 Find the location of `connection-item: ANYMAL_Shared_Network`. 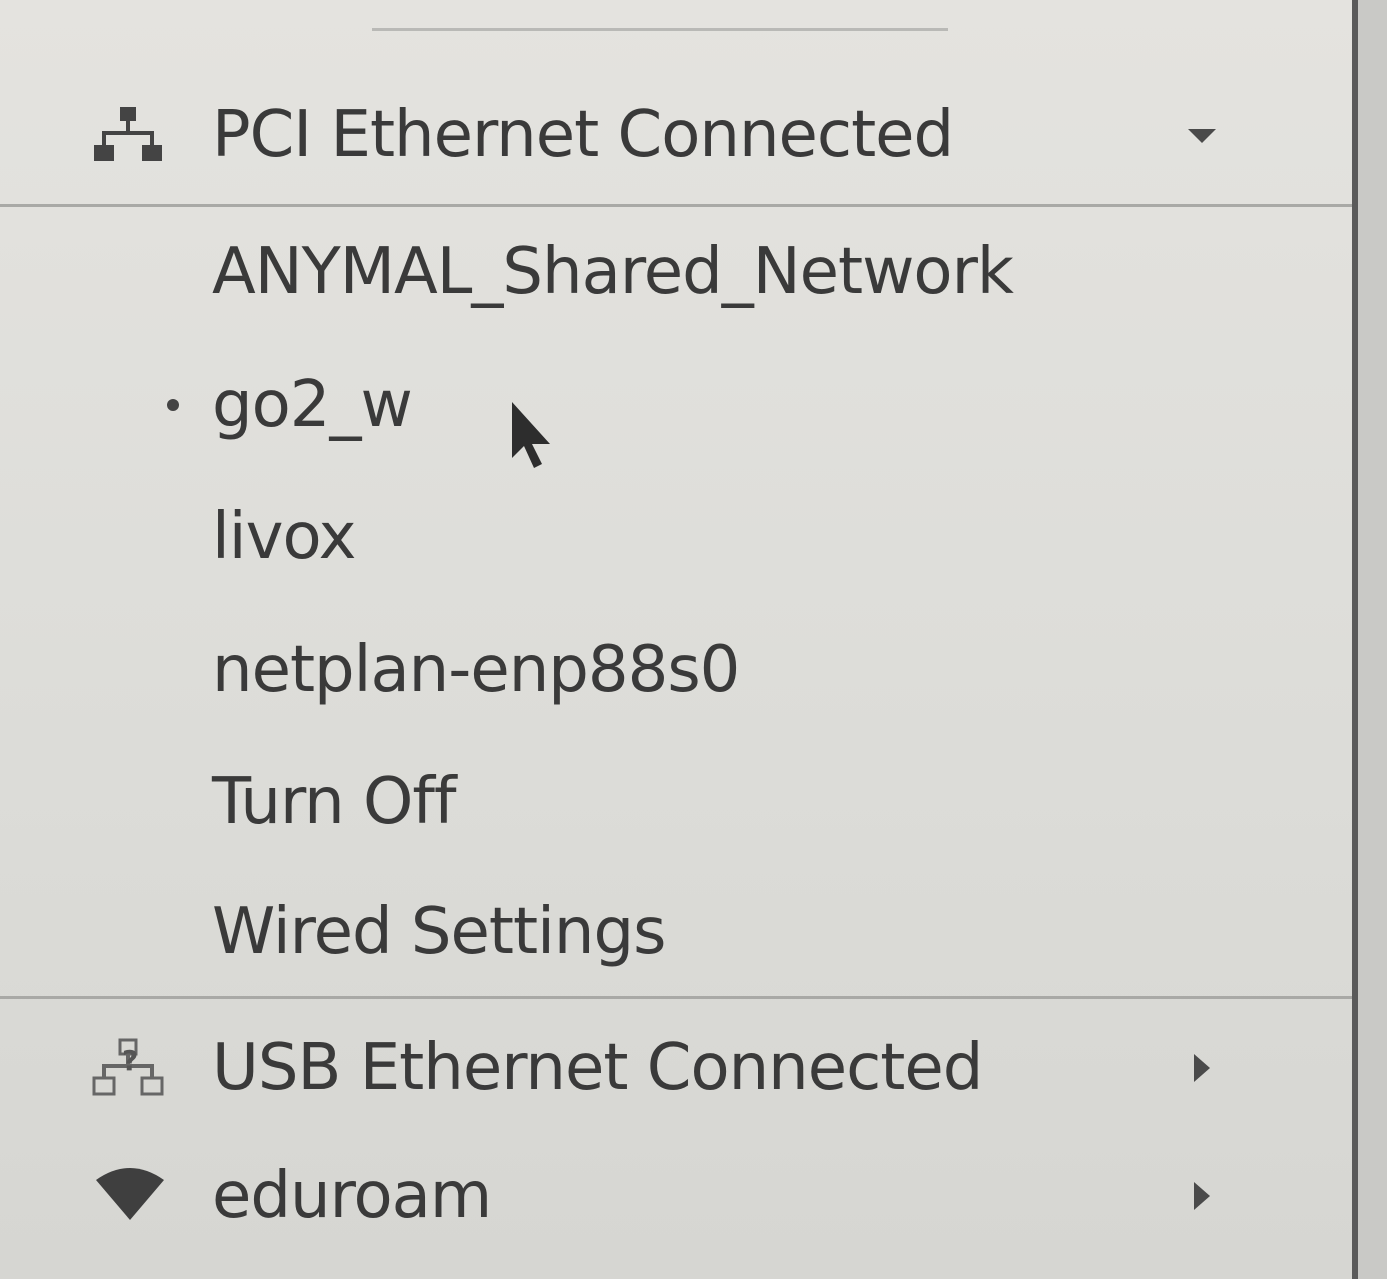

connection-item: ANYMAL_Shared_Network is located at coordinates (676, 272).